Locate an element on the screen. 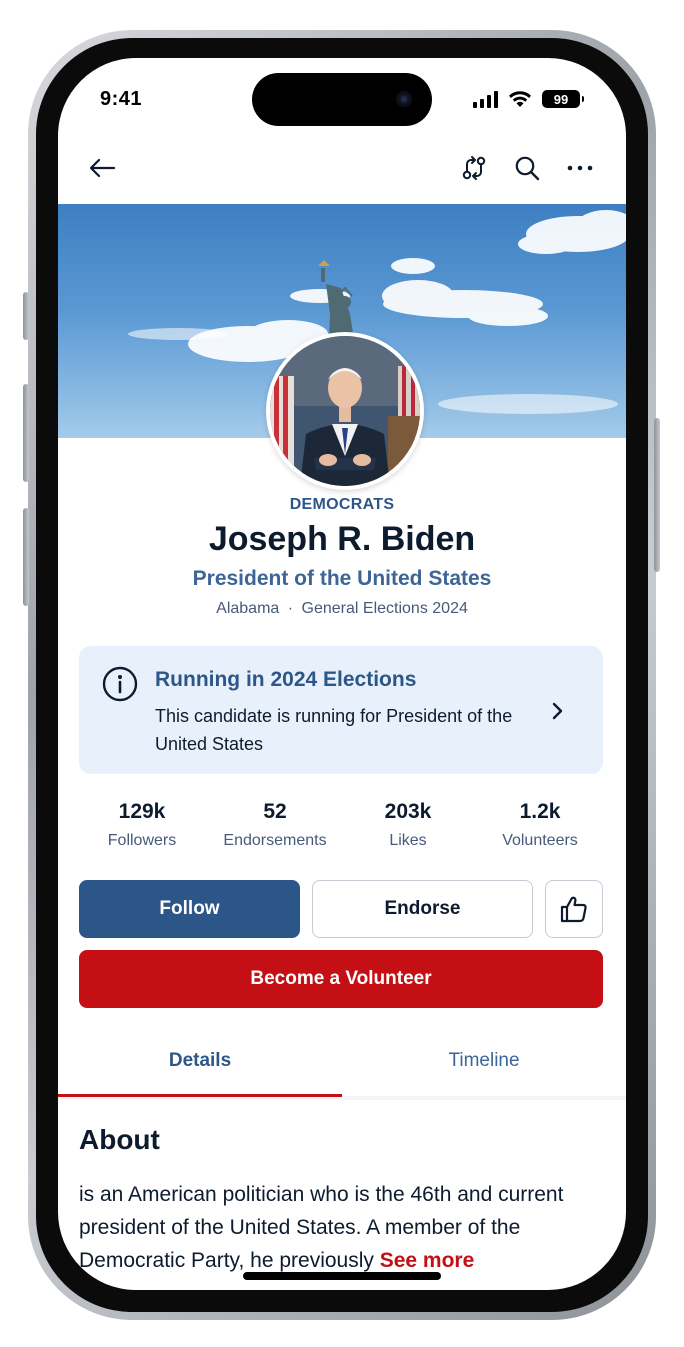 This screenshot has height=1347, width=684. status-bar: 9:41 99 is located at coordinates (342, 98).